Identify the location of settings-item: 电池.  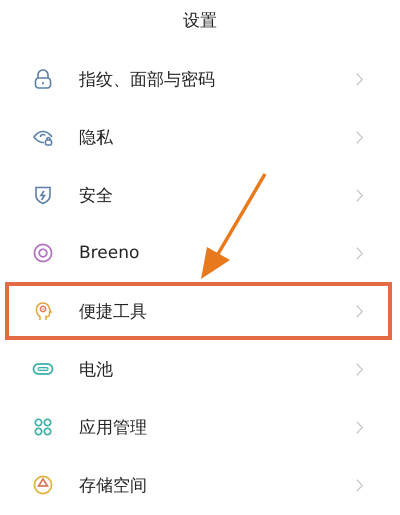
(198, 369).